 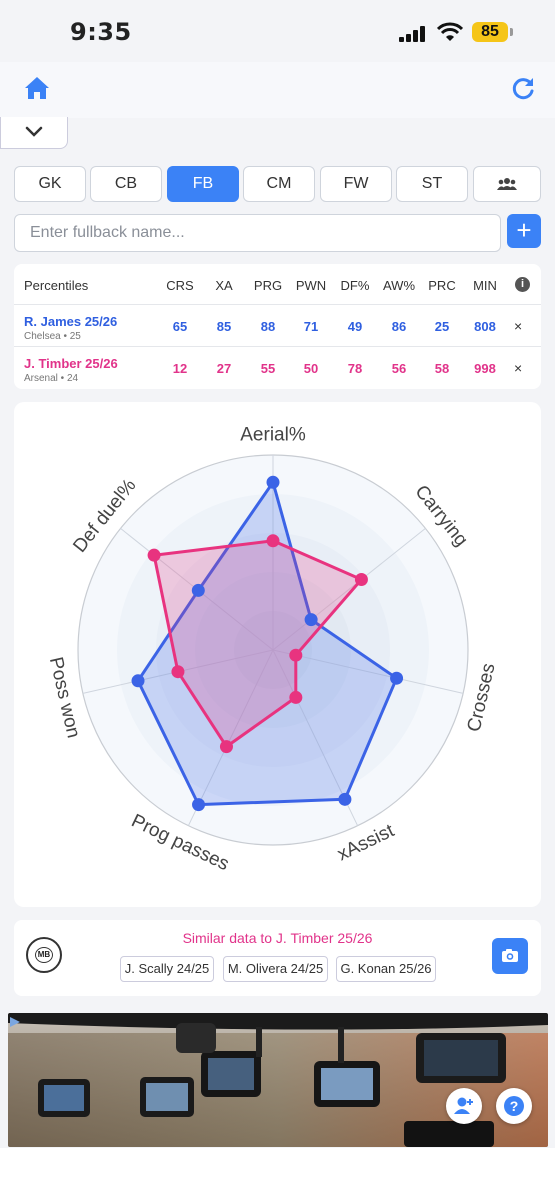 What do you see at coordinates (52, 336) in the screenshot?
I see `player-club: Chelsea • 25` at bounding box center [52, 336].